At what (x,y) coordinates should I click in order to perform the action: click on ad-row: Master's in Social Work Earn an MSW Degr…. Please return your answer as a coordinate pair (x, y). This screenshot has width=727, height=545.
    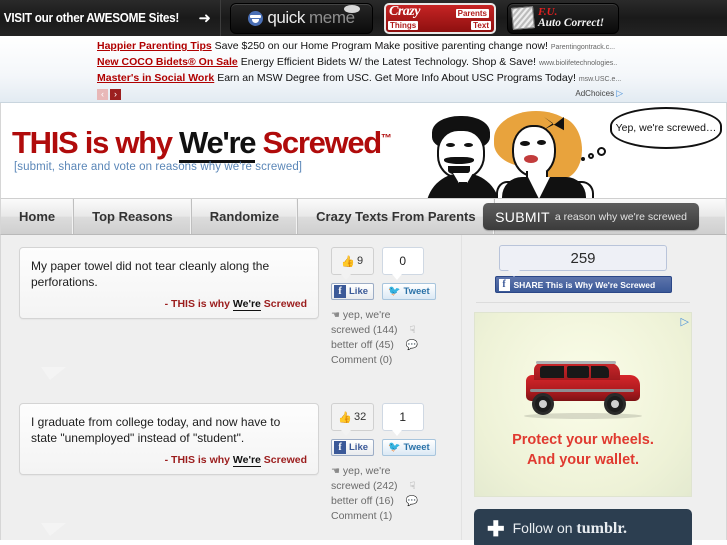
    Looking at the image, I should click on (412, 79).